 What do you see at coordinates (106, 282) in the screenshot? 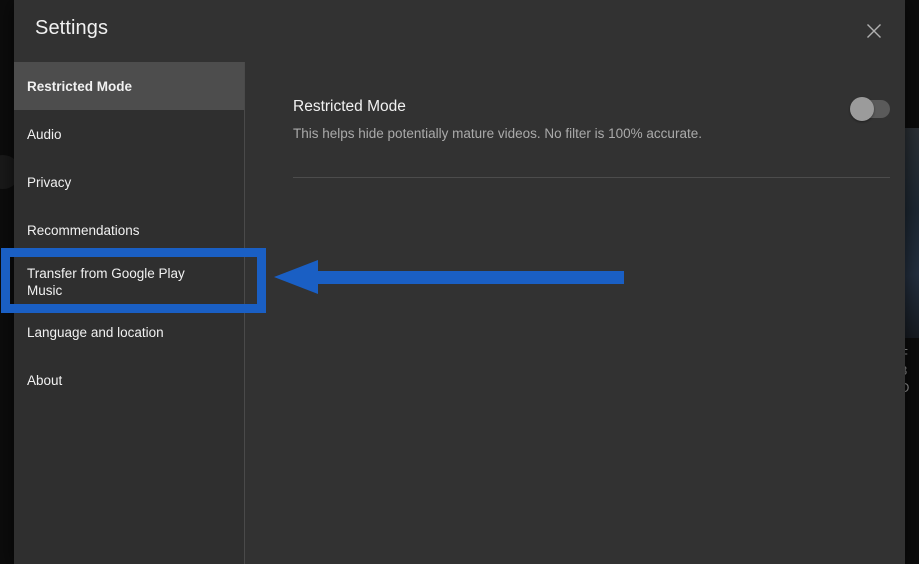
I see `sidebar-item-label: Transfer from Google Play Music` at bounding box center [106, 282].